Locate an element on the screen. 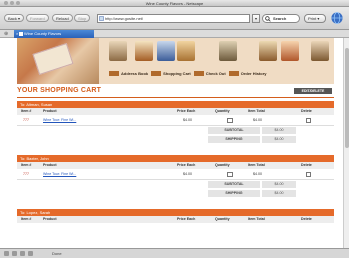  shopping-cart-icon is located at coordinates (156, 73).